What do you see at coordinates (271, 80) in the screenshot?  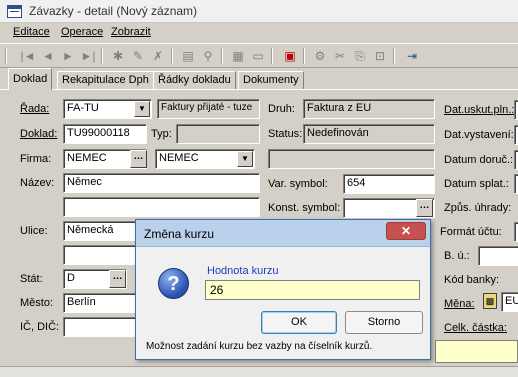 I see `tab-dokumenty: Dokumenty` at bounding box center [271, 80].